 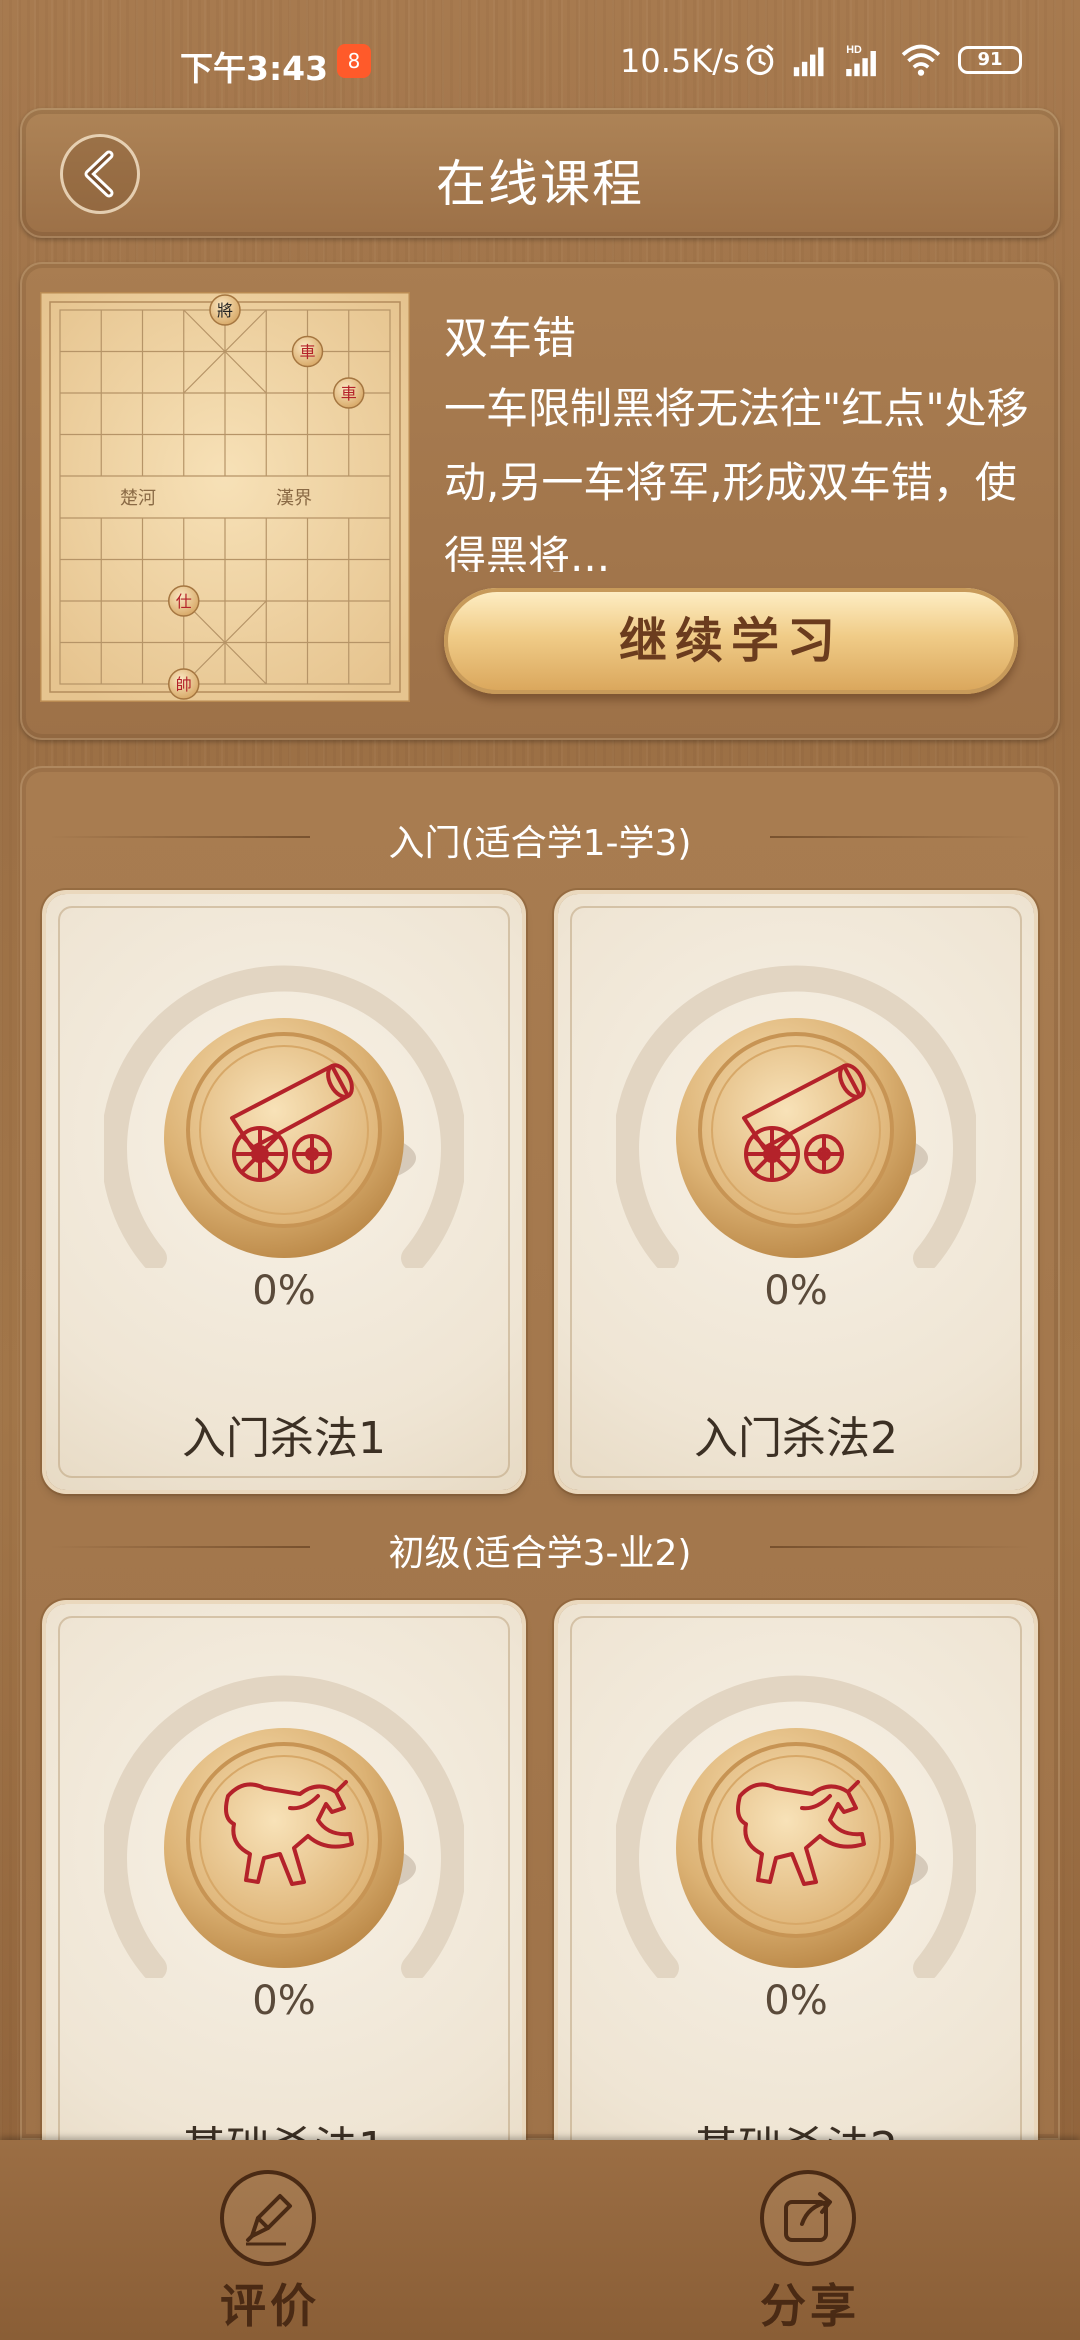 What do you see at coordinates (270, 2306) in the screenshot?
I see `review-label: 评价` at bounding box center [270, 2306].